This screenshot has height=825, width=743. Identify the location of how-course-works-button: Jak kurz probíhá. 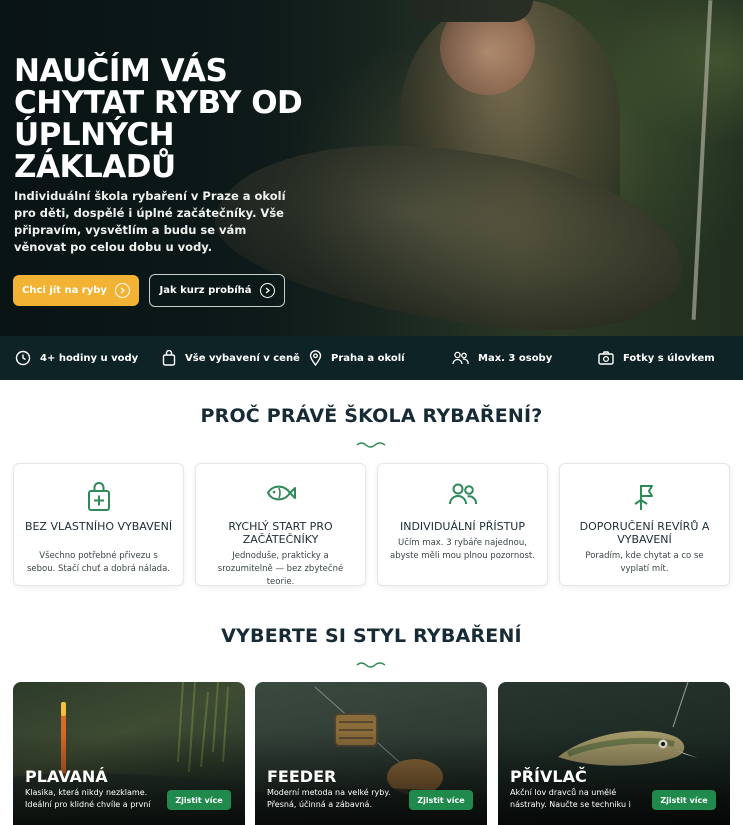
(217, 290).